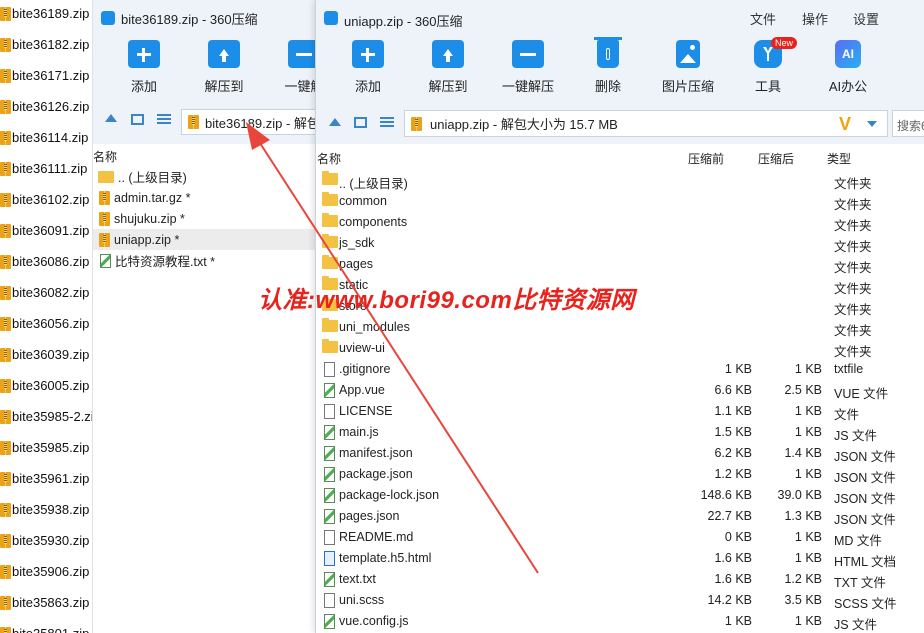  What do you see at coordinates (620, 453) in the screenshot?
I see `file-row: manifest.json 6.2 KB 1.4 KB JSON 文件` at bounding box center [620, 453].